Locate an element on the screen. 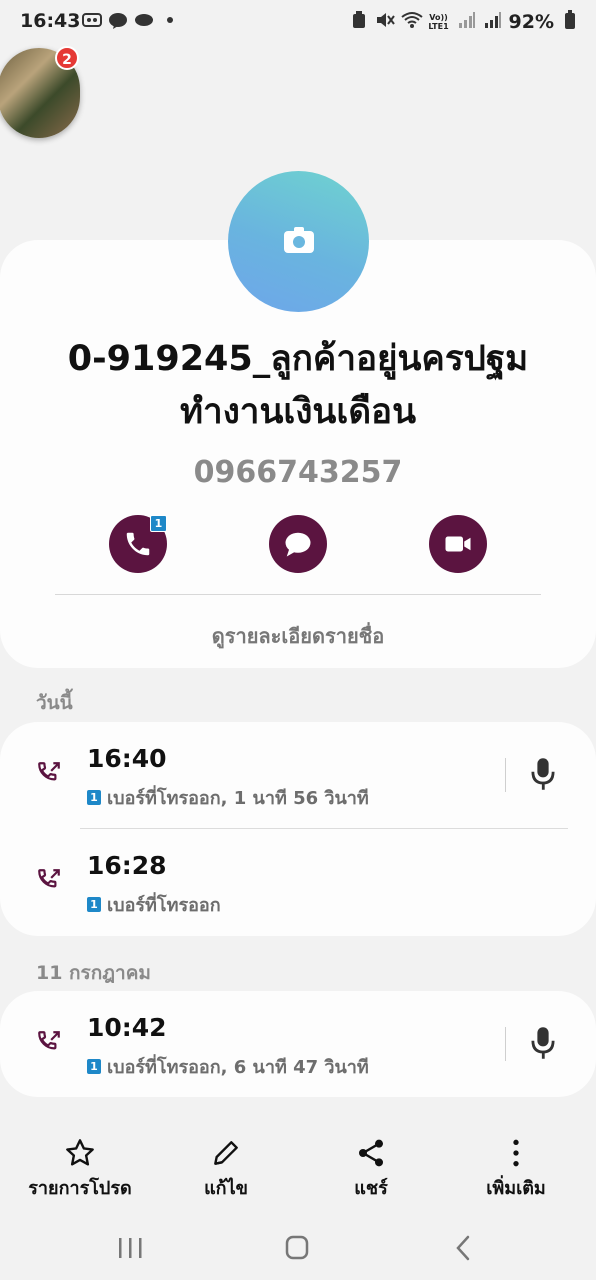  call-detail-text: เบอร์ที่โทรออก, 6 นาที 47 วินาที is located at coordinates (238, 1067).